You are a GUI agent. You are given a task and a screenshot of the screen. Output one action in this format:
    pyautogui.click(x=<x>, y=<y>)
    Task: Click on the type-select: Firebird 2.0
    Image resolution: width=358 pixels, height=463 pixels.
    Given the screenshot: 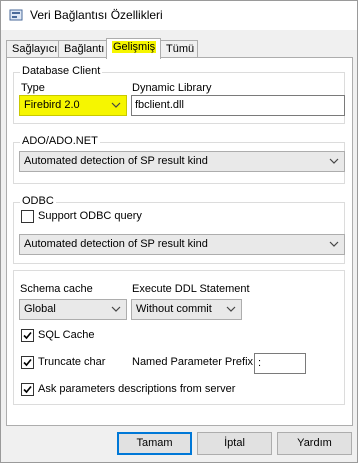 What is the action you would take?
    pyautogui.click(x=73, y=105)
    